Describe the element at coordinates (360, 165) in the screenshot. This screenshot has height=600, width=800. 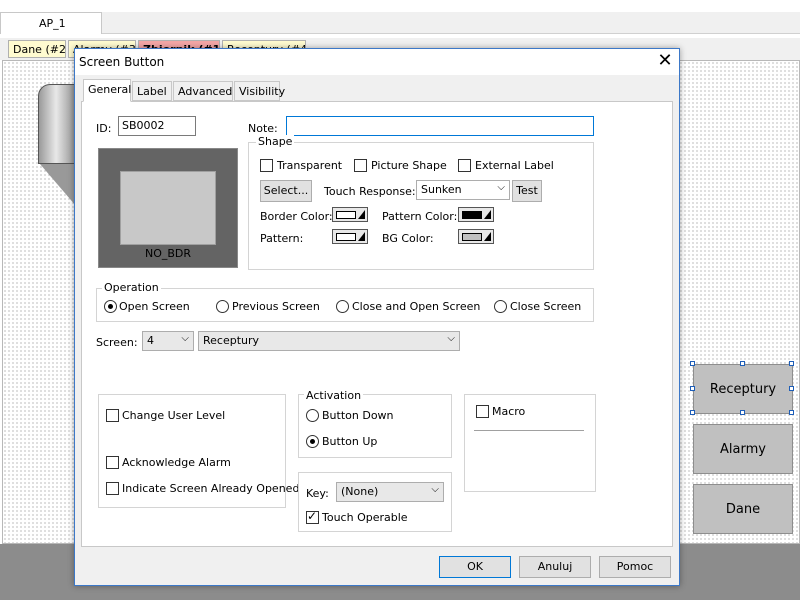
I see `picture-shape-checkbox` at that location.